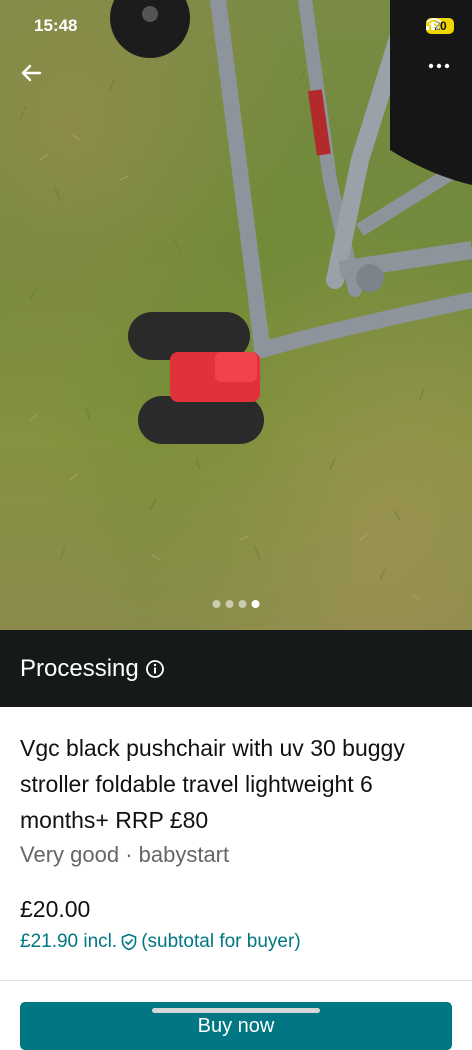 The width and height of the screenshot is (472, 1050). Describe the element at coordinates (236, 604) in the screenshot. I see `photo-pagination` at that location.